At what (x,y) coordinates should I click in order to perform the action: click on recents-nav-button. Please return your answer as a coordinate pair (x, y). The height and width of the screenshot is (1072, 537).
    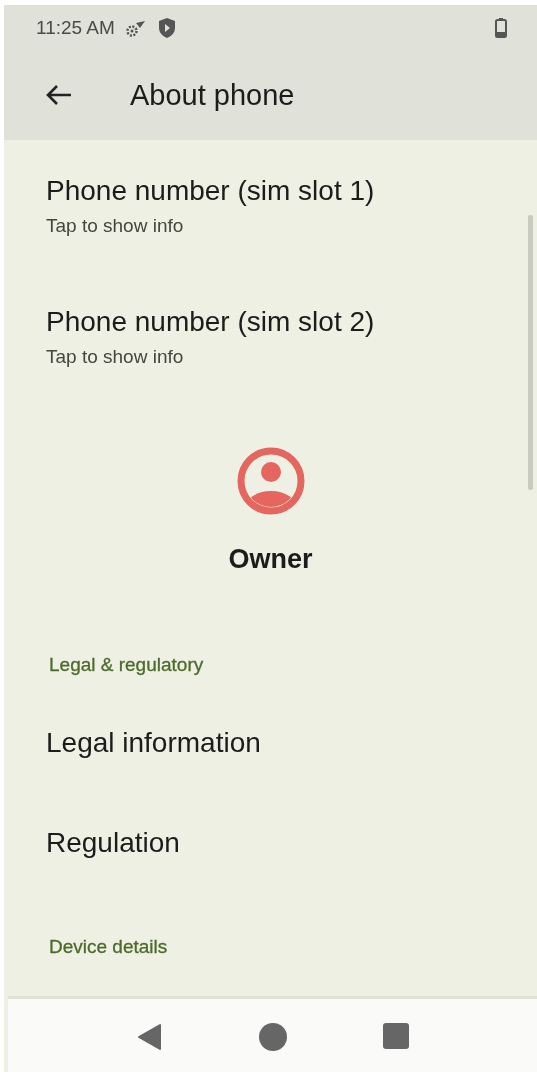
    Looking at the image, I should click on (395, 1036).